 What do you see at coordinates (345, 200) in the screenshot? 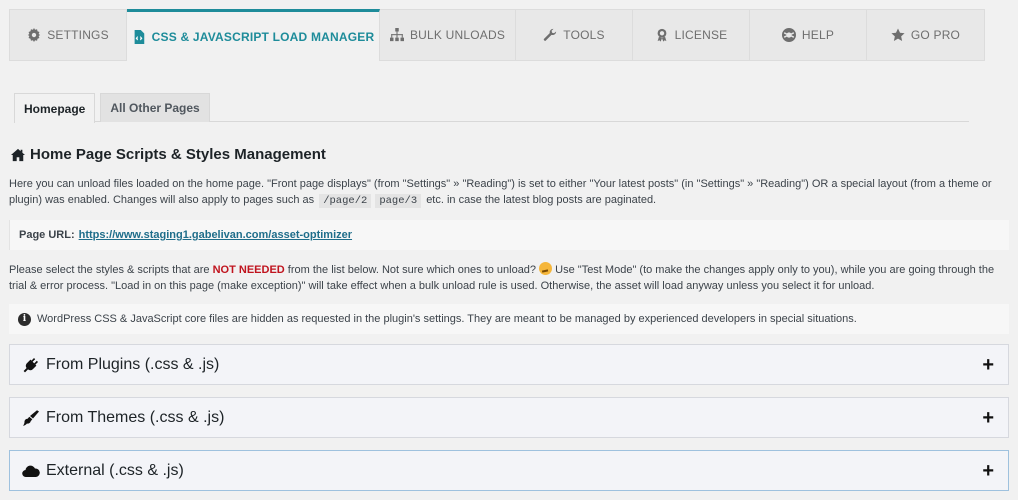
I see `code-page-2: /page/2` at bounding box center [345, 200].